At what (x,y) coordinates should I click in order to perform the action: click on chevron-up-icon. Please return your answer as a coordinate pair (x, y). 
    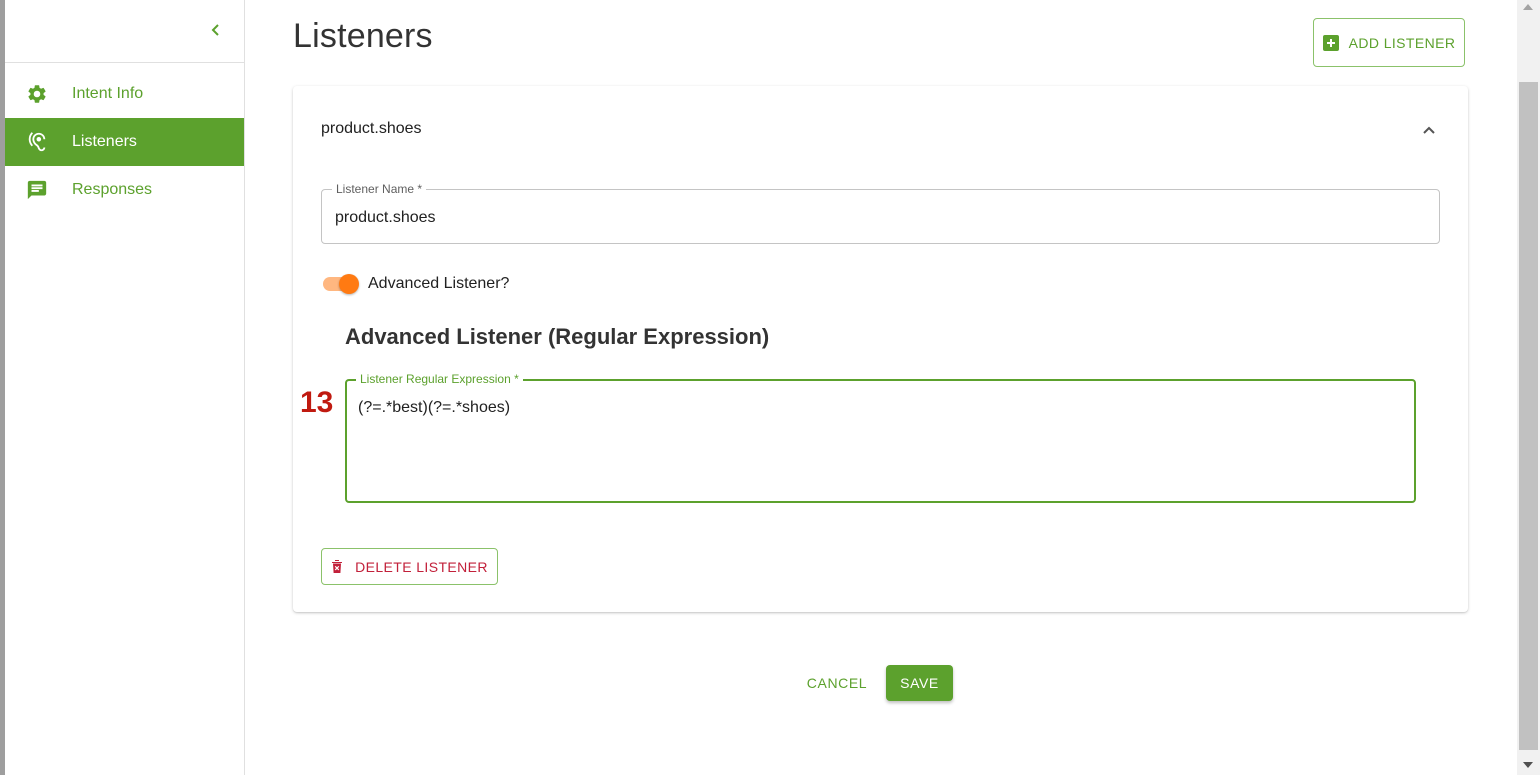
    Looking at the image, I should click on (1429, 130).